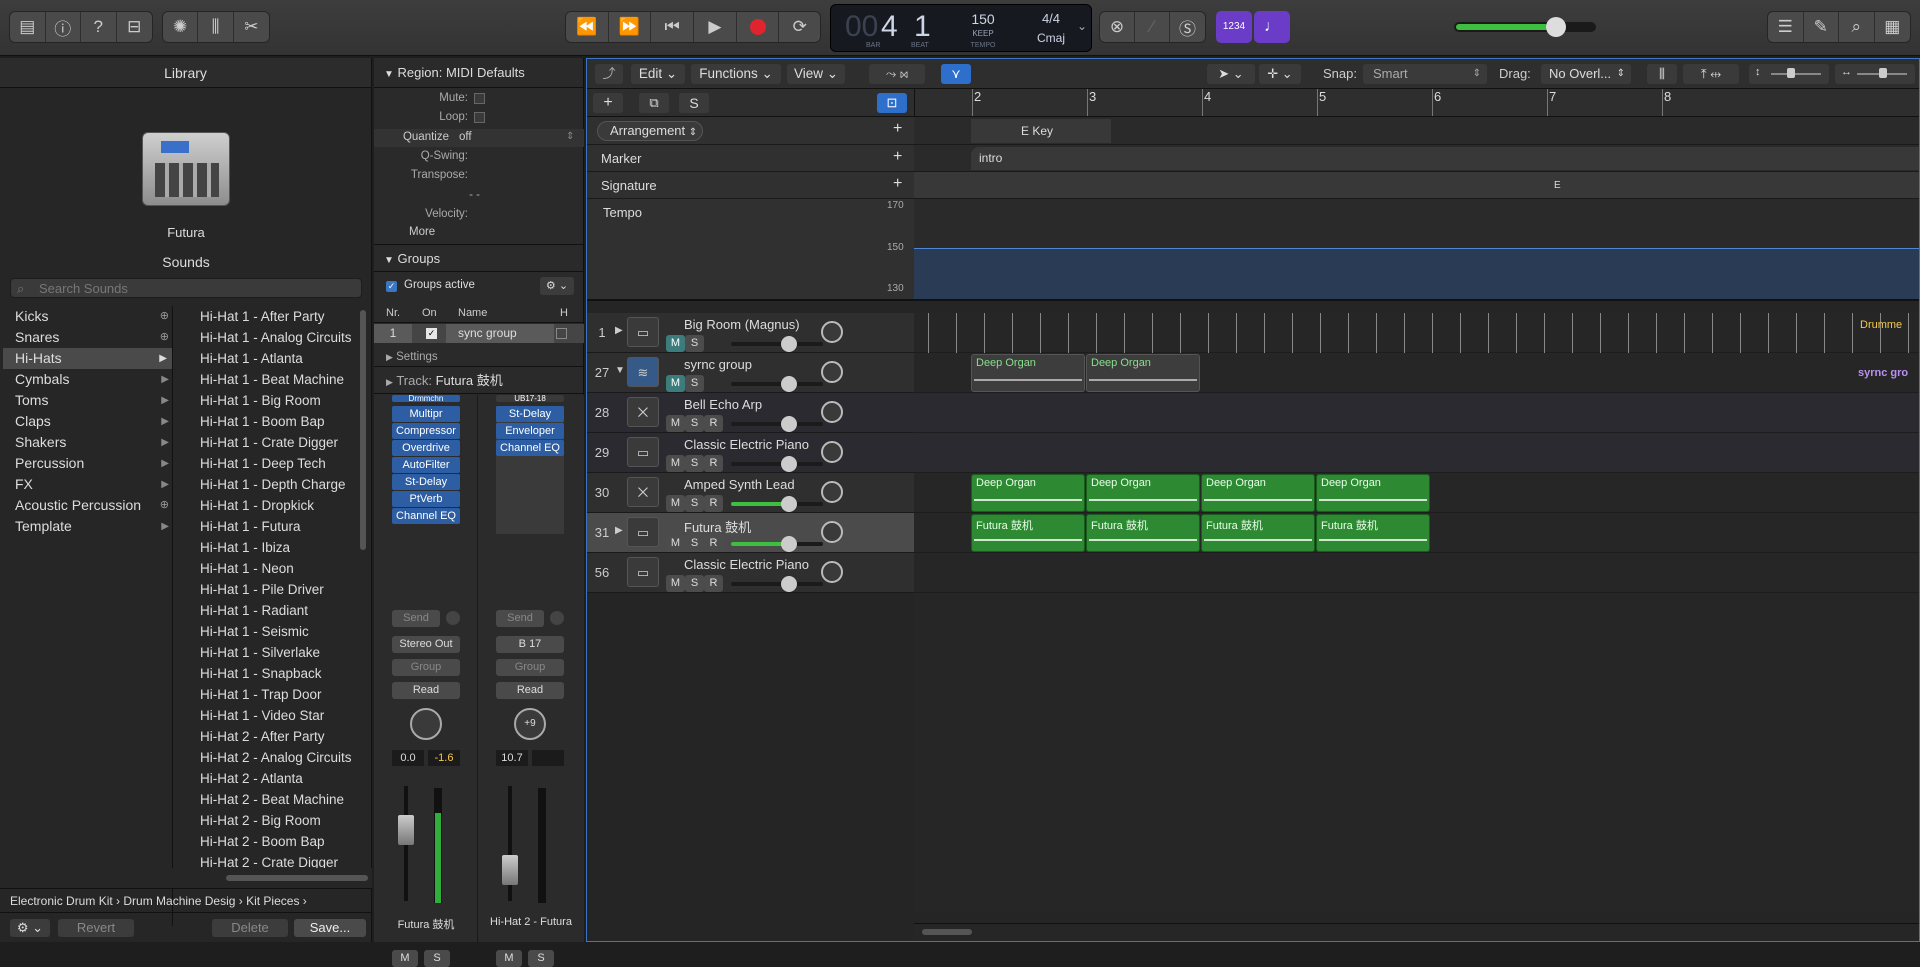 Image resolution: width=1920 pixels, height=967 pixels. Describe the element at coordinates (262, 841) in the screenshot. I see `sound-item: Hi-Hat 2 - Boom Bap` at that location.